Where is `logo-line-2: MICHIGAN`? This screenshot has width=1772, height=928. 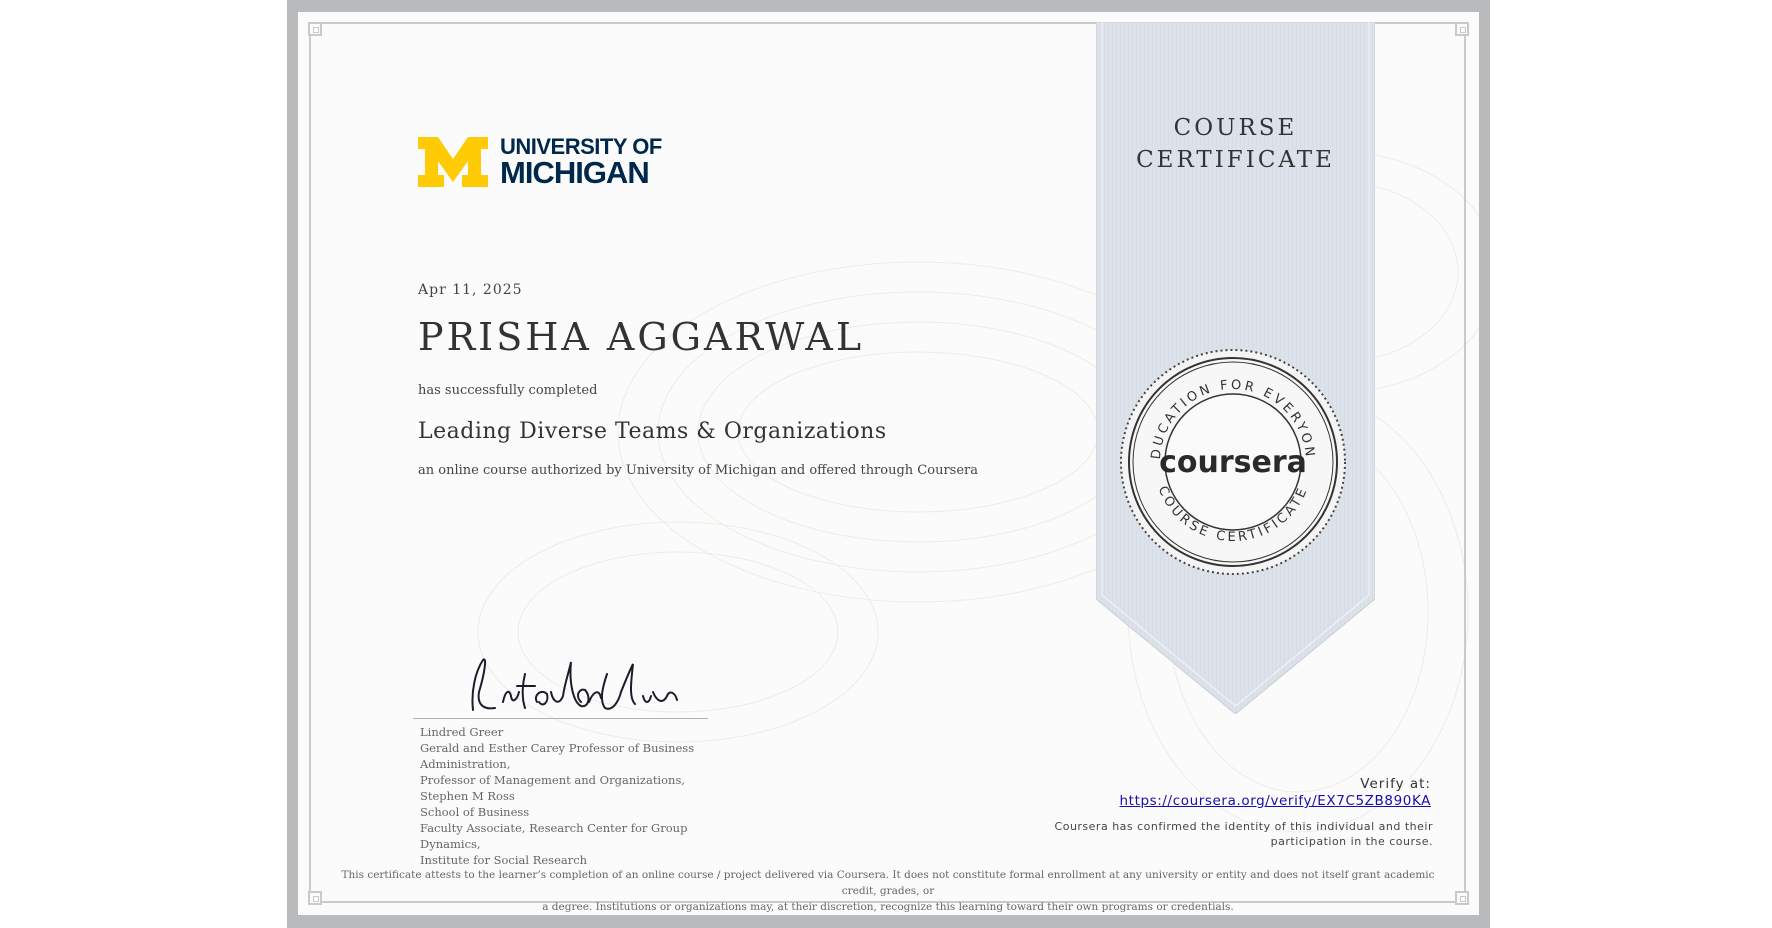 logo-line-2: MICHIGAN is located at coordinates (575, 172).